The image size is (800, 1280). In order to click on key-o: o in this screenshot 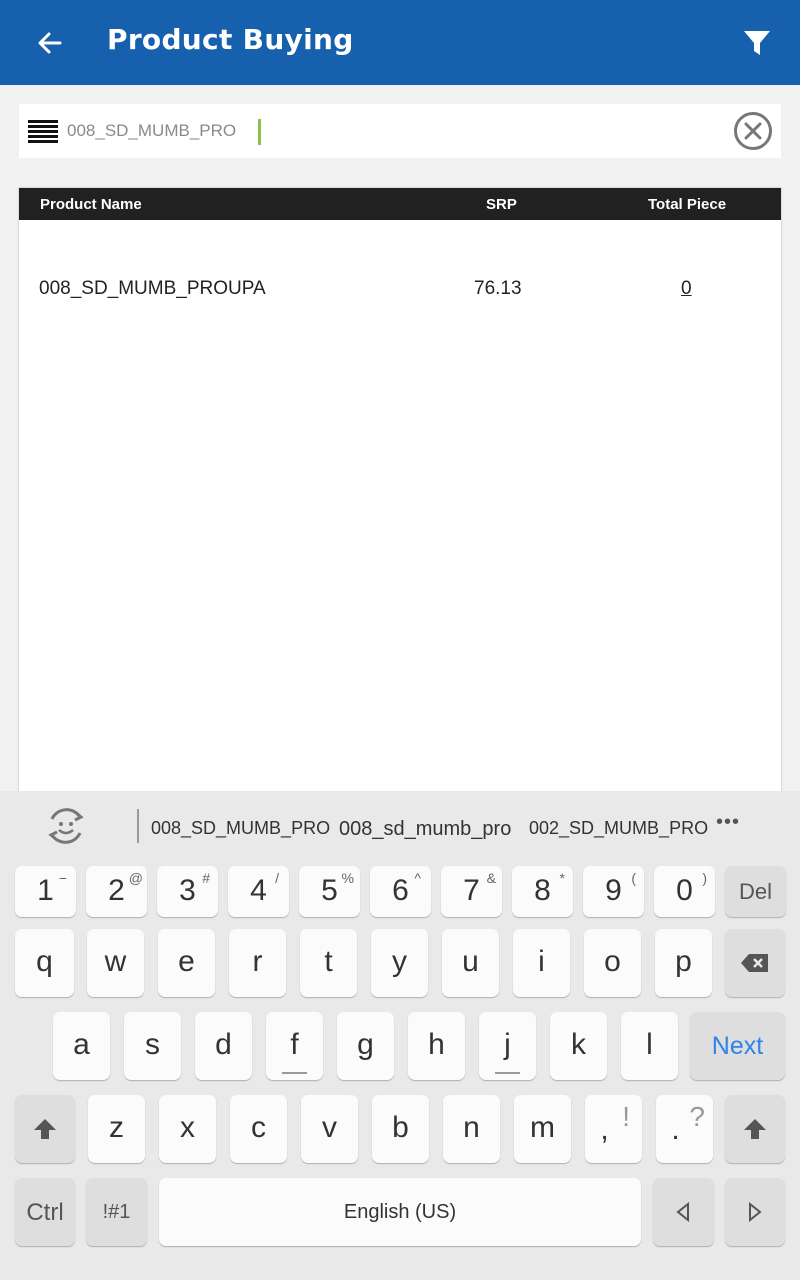, I will do `click(612, 963)`.